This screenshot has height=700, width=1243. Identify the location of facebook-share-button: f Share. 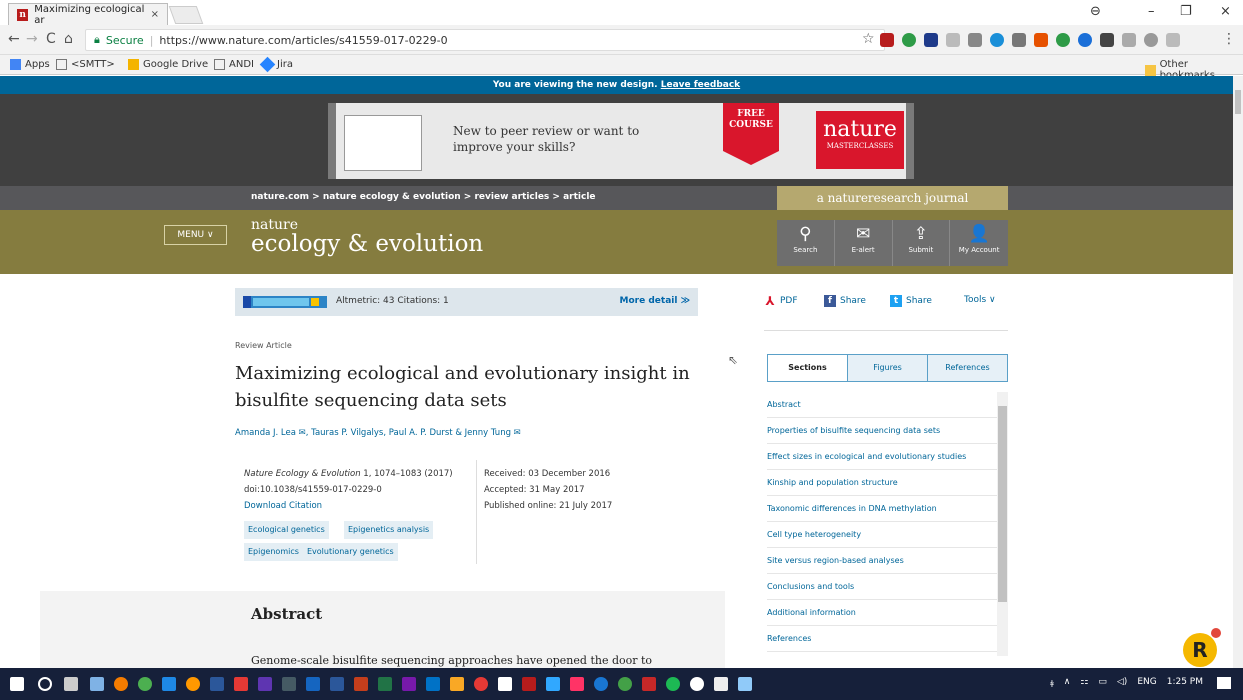
(845, 301).